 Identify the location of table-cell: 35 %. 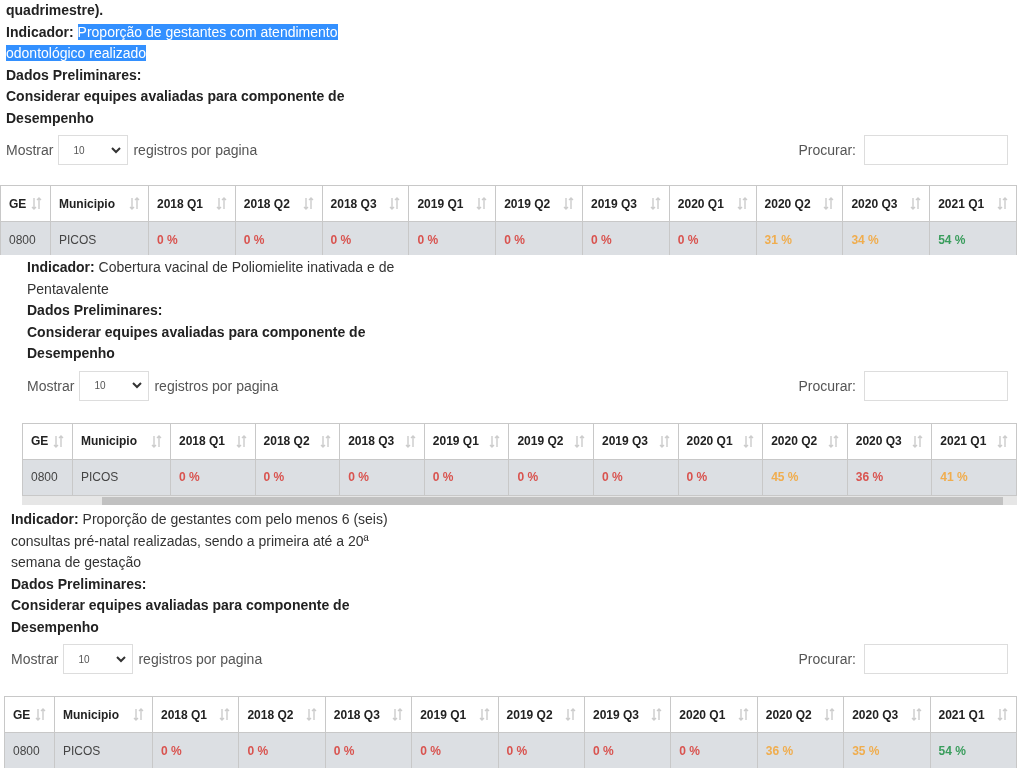
(886, 750).